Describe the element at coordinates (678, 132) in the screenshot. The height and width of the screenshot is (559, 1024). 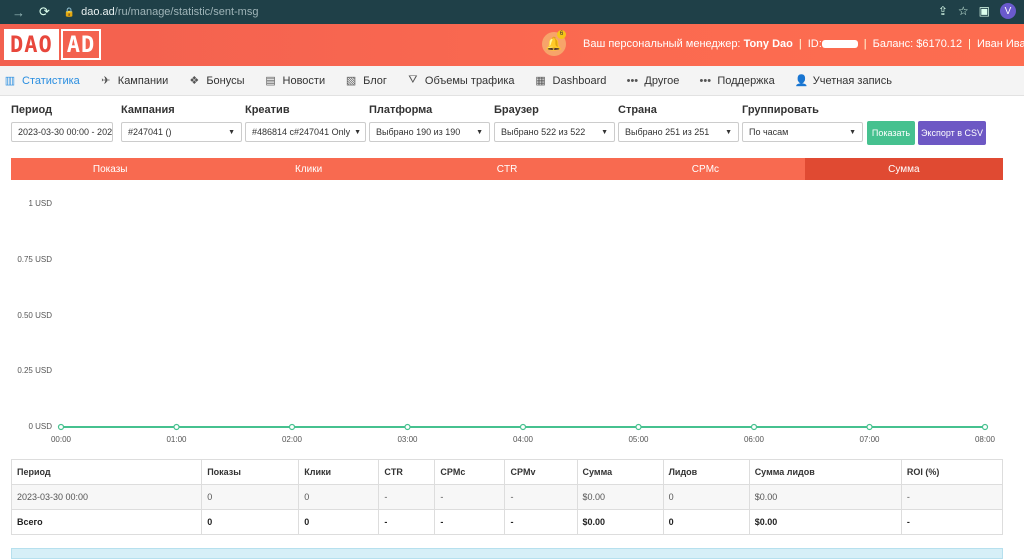
I see `country-select: Выбрано 251 из 251 ▼` at that location.